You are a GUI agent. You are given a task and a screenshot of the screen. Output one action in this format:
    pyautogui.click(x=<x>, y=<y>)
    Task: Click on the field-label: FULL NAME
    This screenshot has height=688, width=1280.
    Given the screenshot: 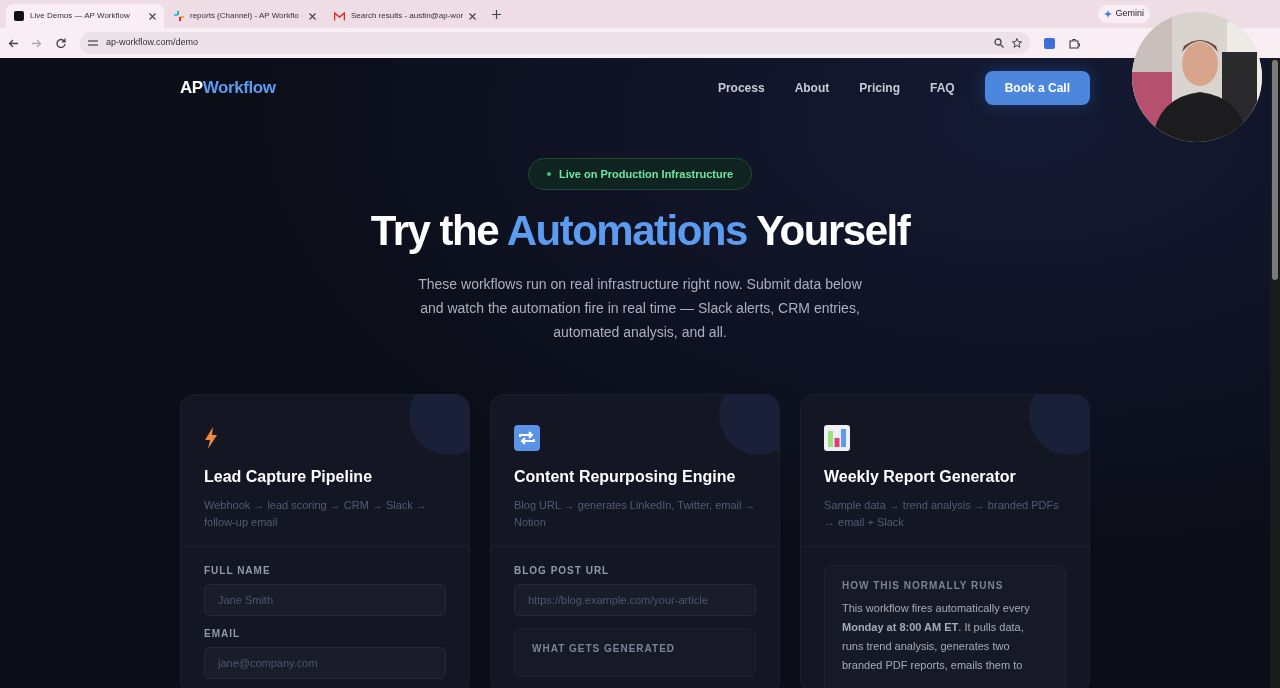 What is the action you would take?
    pyautogui.click(x=238, y=571)
    